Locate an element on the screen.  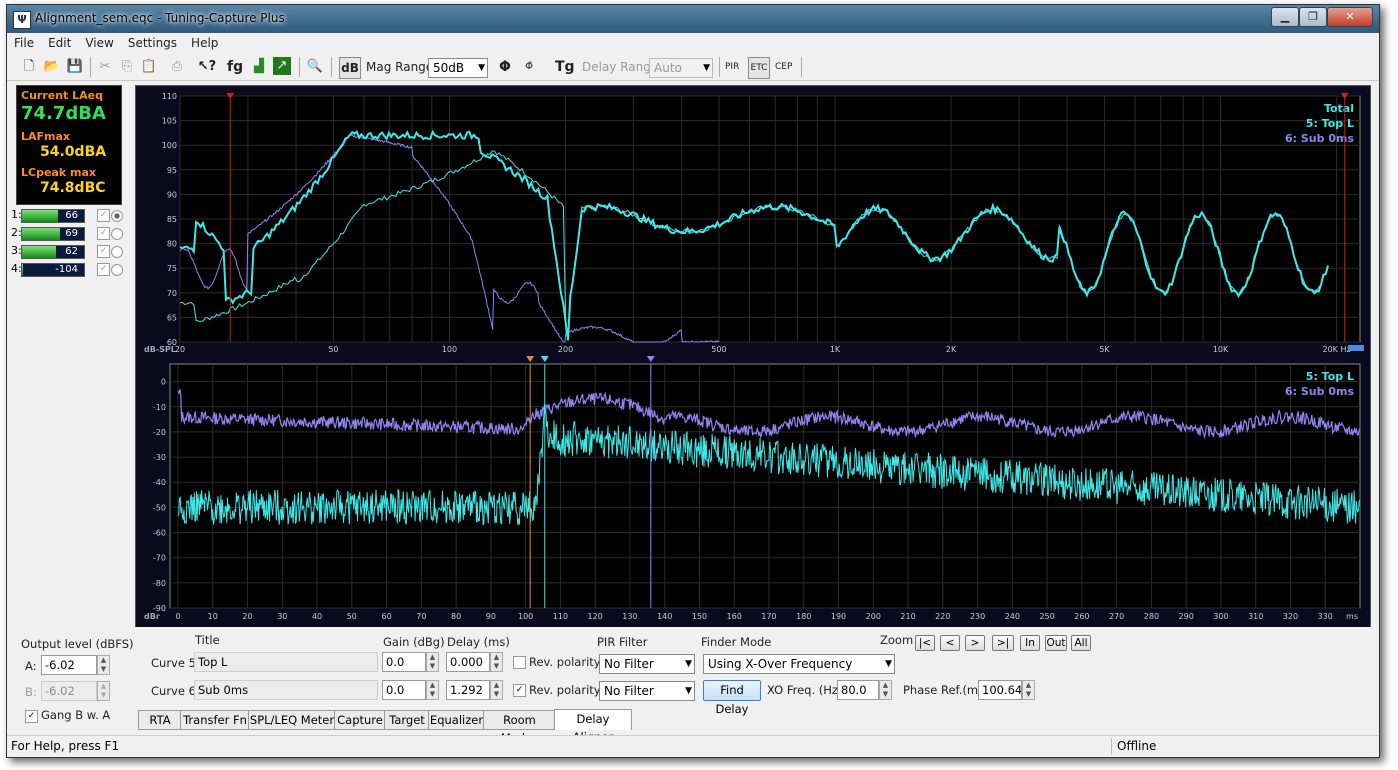
paste-icon: 📋 is located at coordinates (149, 67).